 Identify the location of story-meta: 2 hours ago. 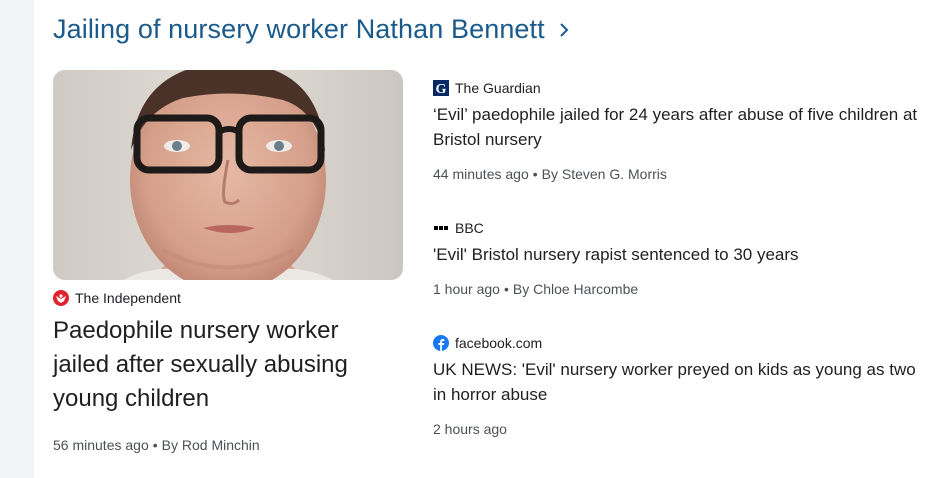
(683, 429).